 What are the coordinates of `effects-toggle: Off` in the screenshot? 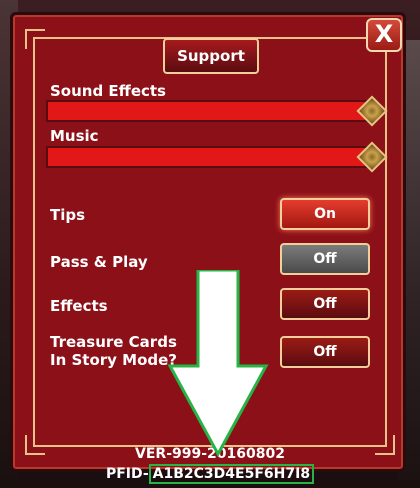 It's located at (325, 304).